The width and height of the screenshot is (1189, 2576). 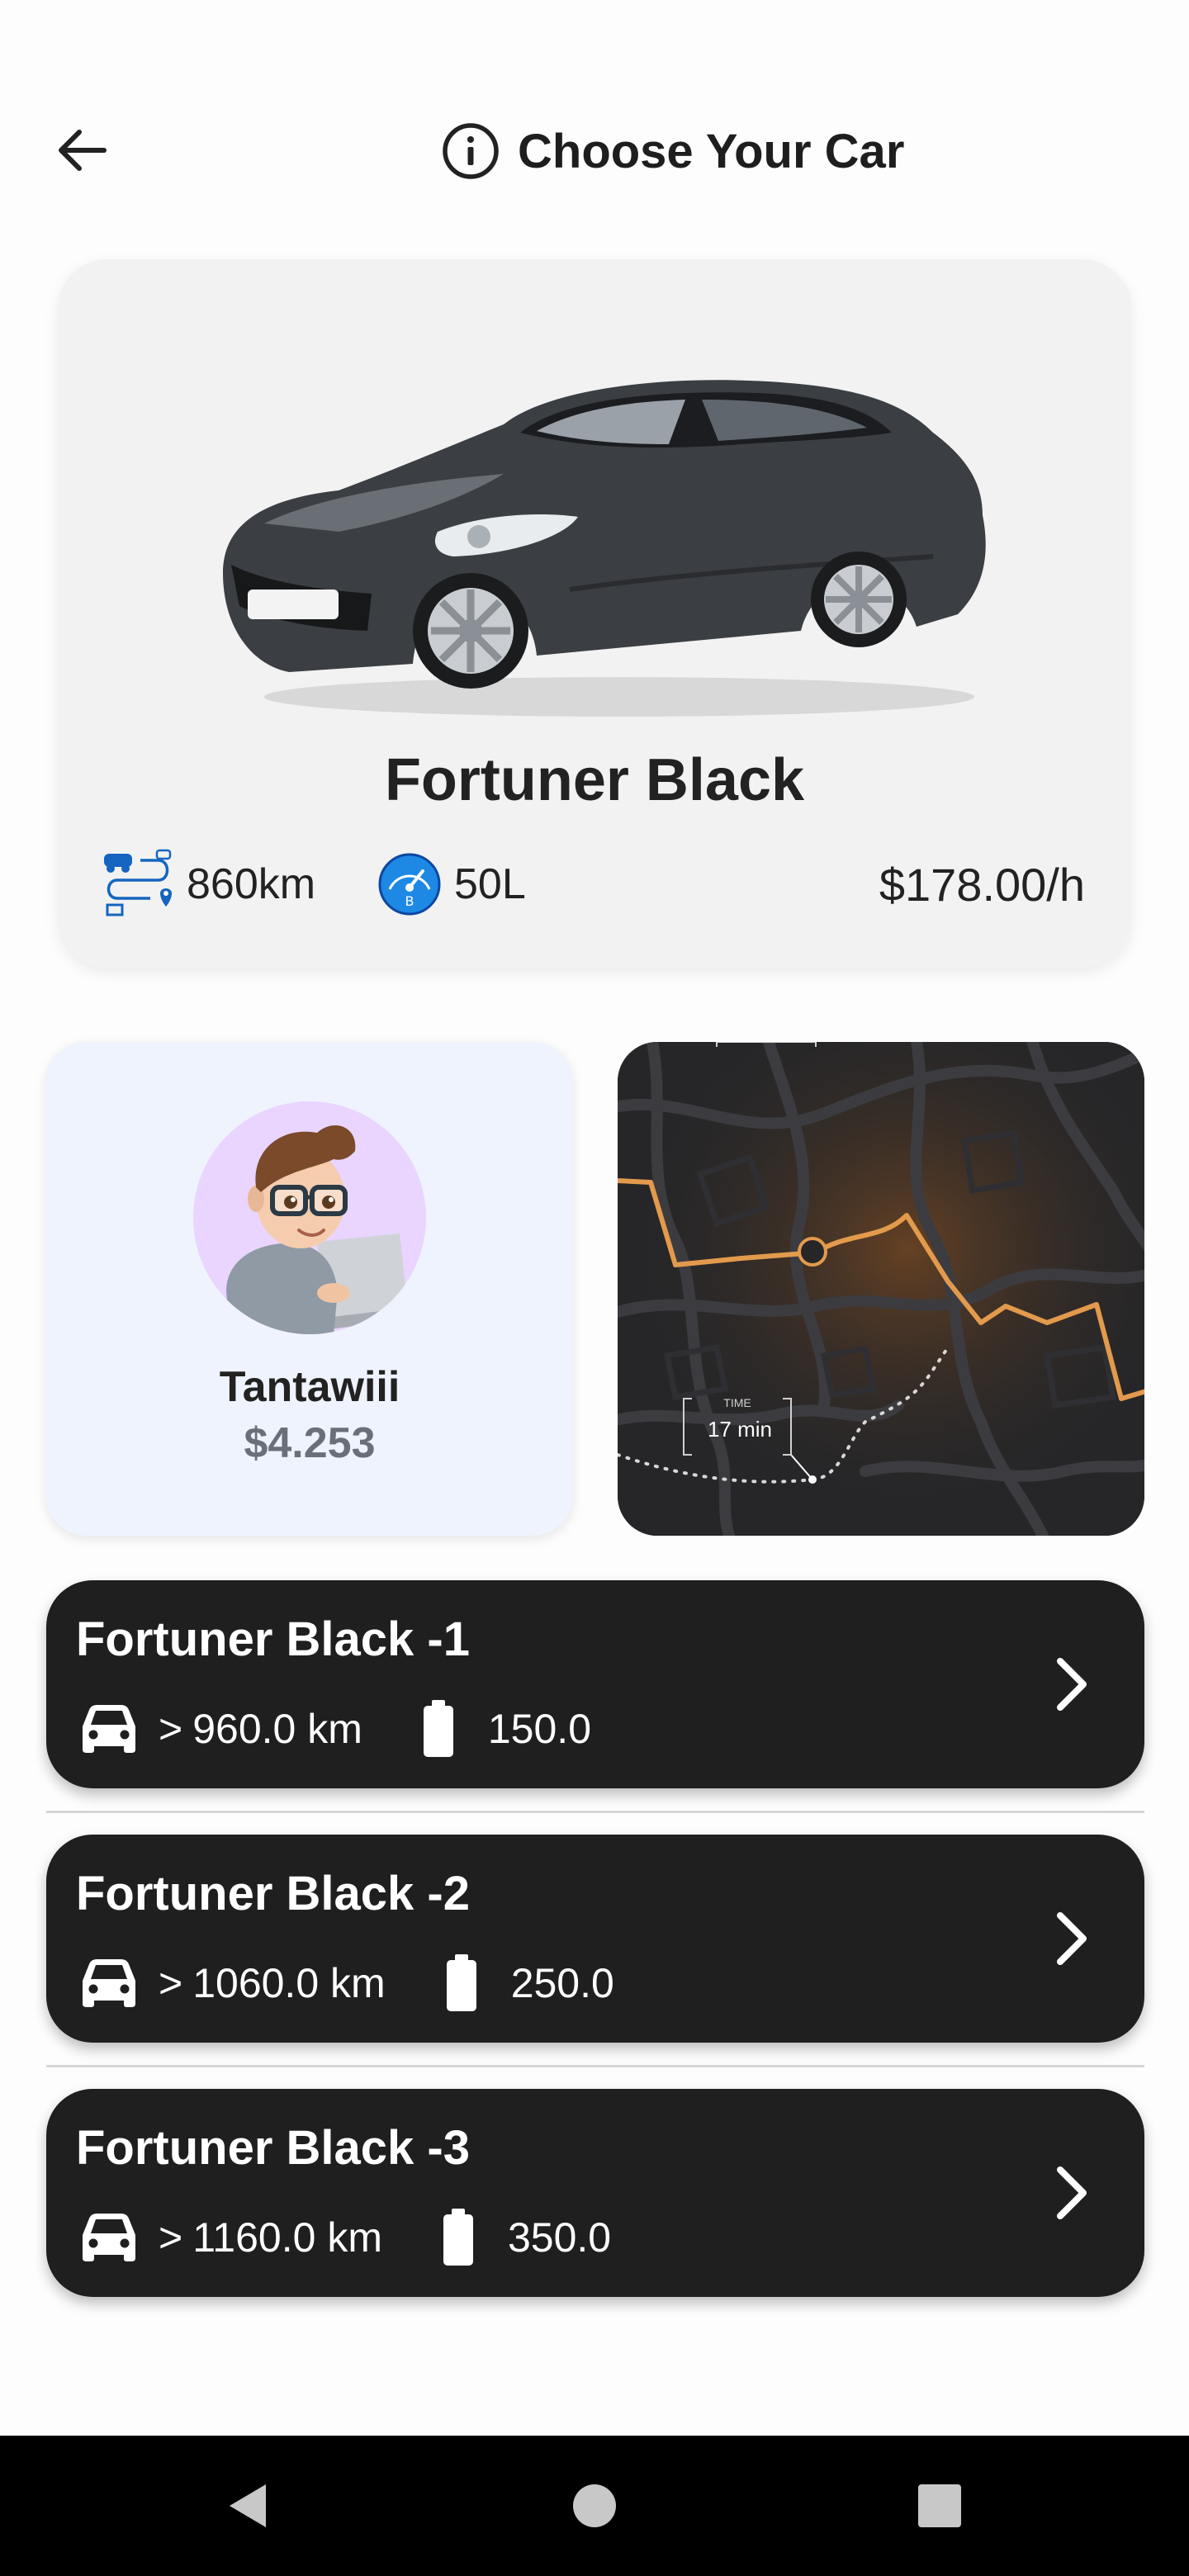 I want to click on fuel-gauge-icon: B, so click(x=409, y=884).